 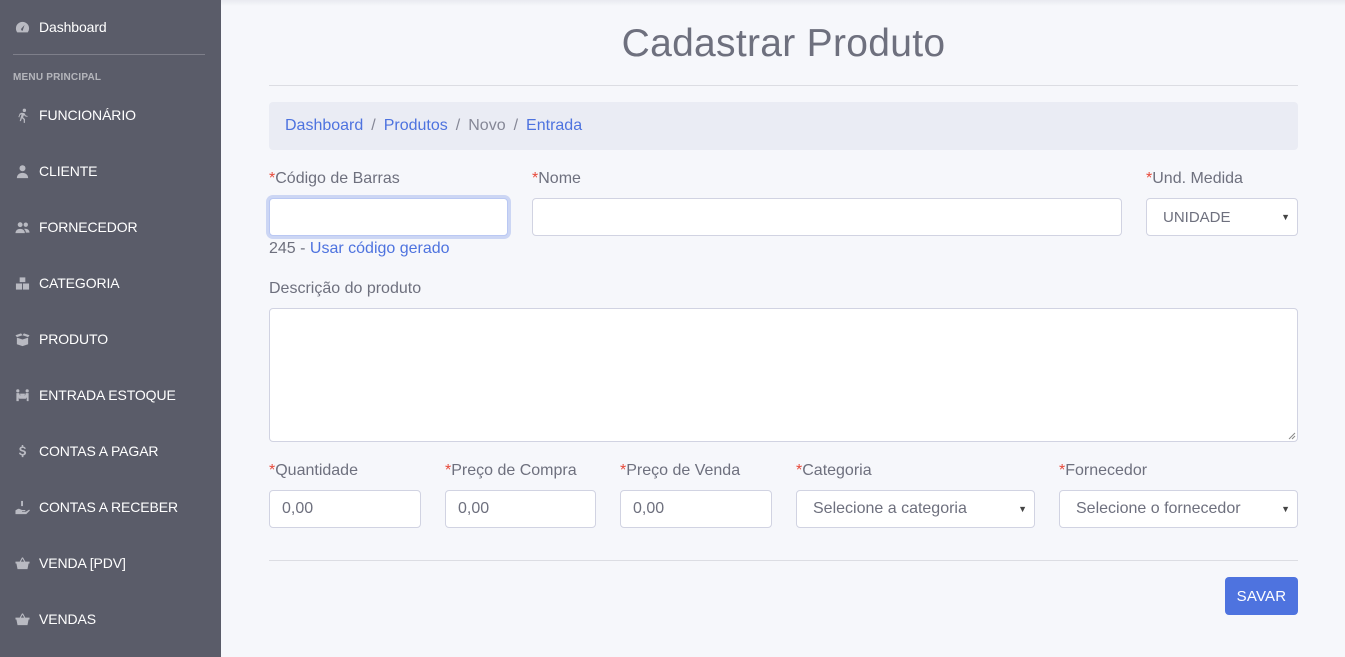 I want to click on sidebar-item-label: CONTAS A PAGAR, so click(x=99, y=451).